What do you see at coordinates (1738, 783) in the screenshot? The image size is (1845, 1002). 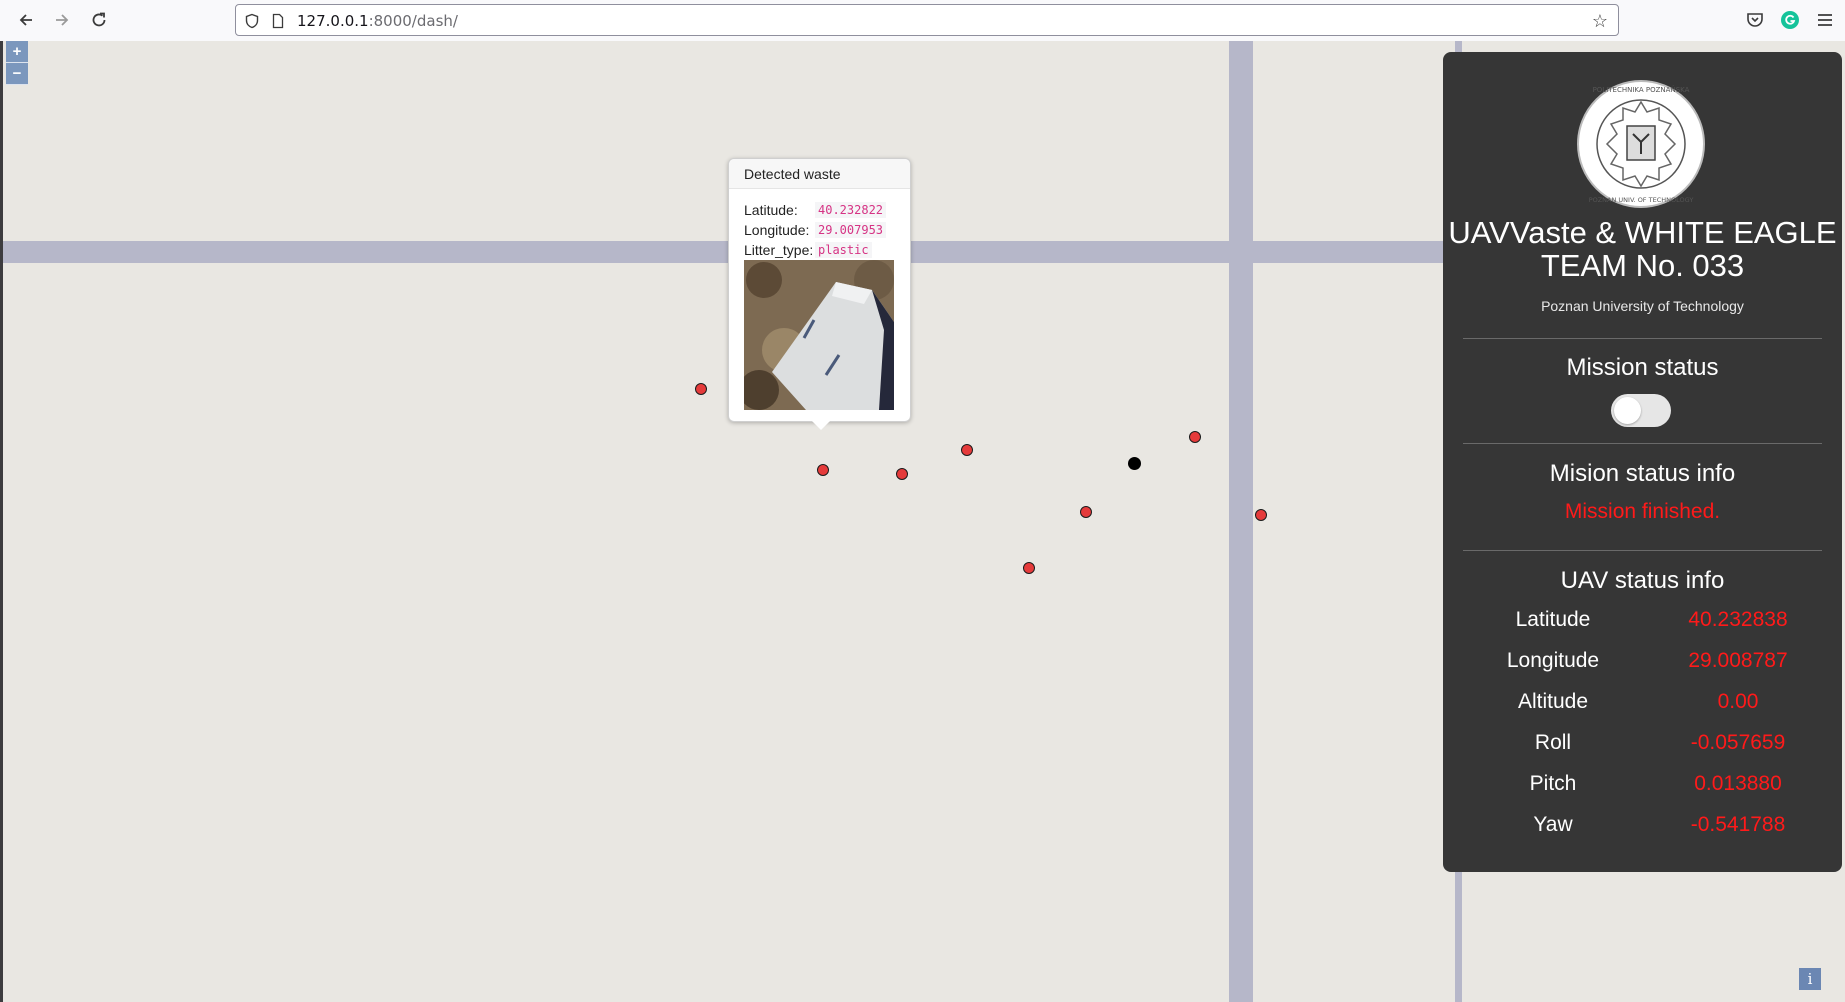 I see `stat-value-pitch: 0.013880` at bounding box center [1738, 783].